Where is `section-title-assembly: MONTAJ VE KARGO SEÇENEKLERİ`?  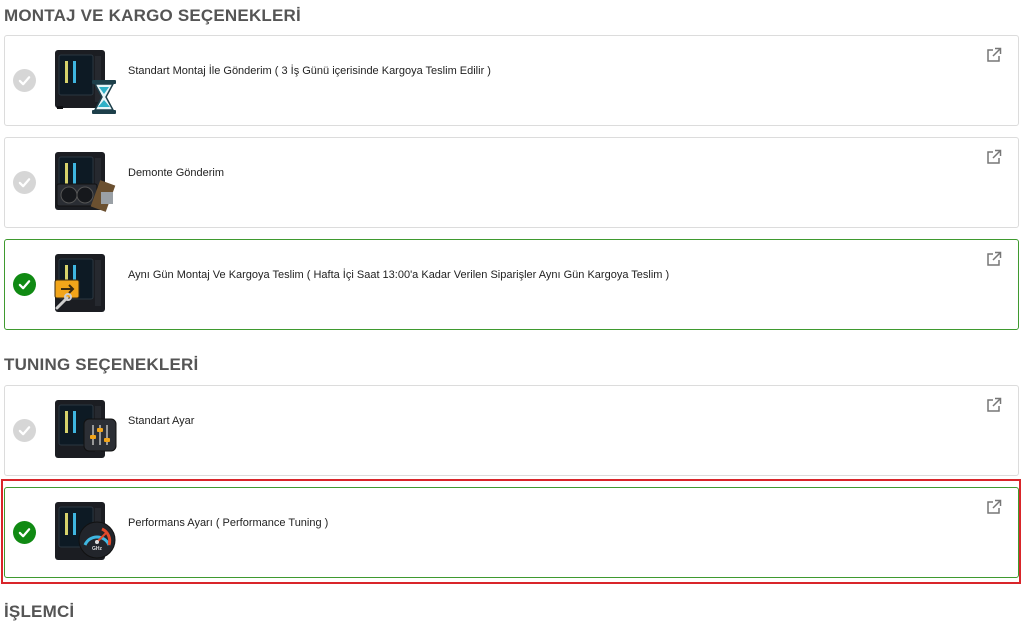
section-title-assembly: MONTAJ VE KARGO SEÇENEKLERİ is located at coordinates (152, 15).